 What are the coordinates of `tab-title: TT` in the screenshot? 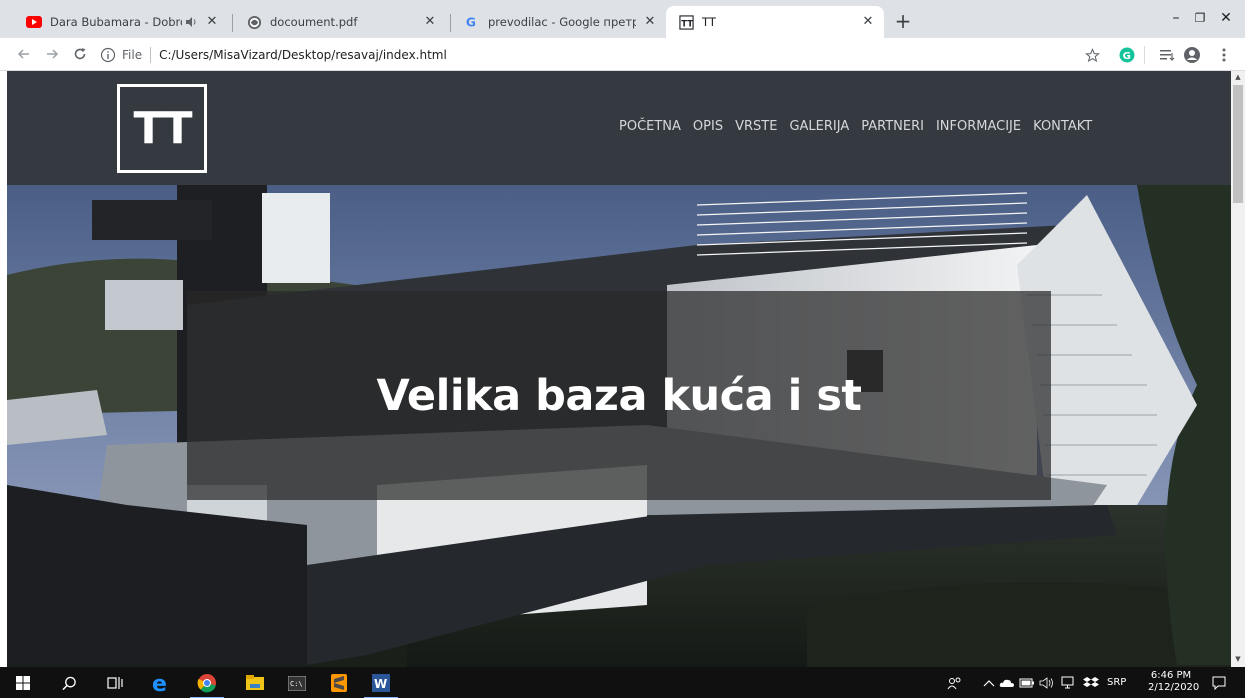 It's located at (709, 22).